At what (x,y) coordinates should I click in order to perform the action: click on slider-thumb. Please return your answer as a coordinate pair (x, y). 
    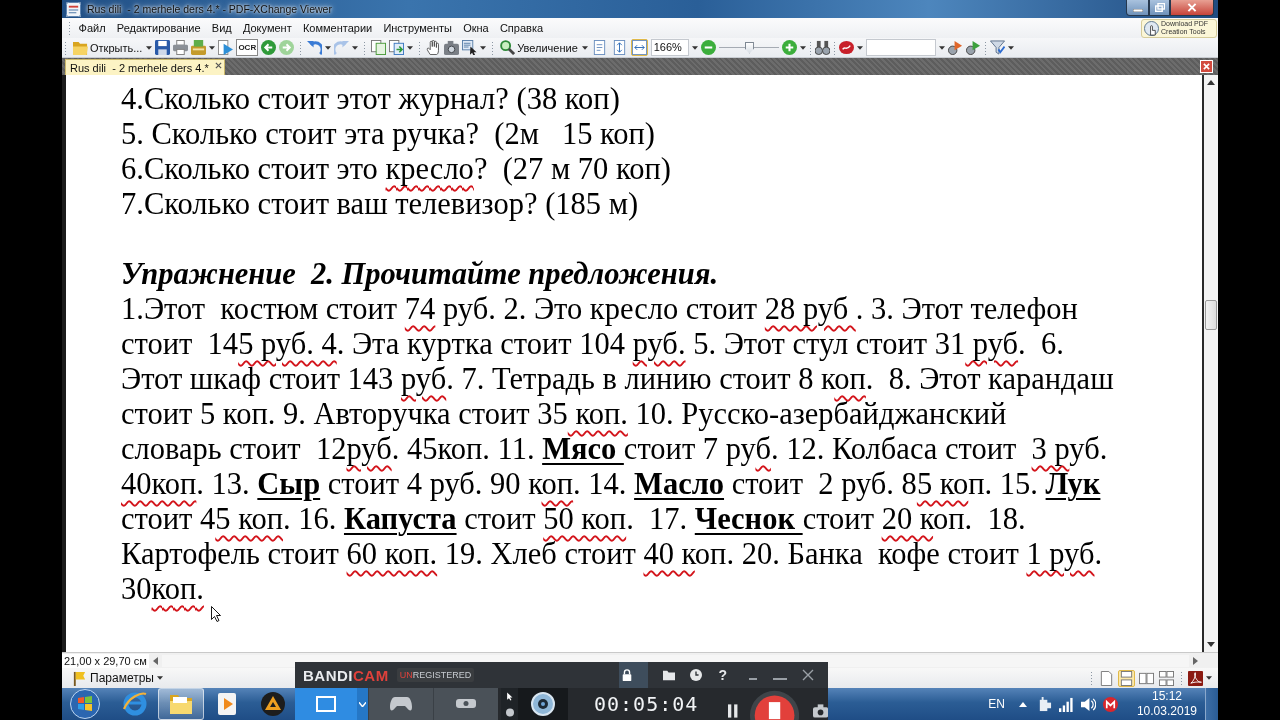
    Looking at the image, I should click on (749, 47).